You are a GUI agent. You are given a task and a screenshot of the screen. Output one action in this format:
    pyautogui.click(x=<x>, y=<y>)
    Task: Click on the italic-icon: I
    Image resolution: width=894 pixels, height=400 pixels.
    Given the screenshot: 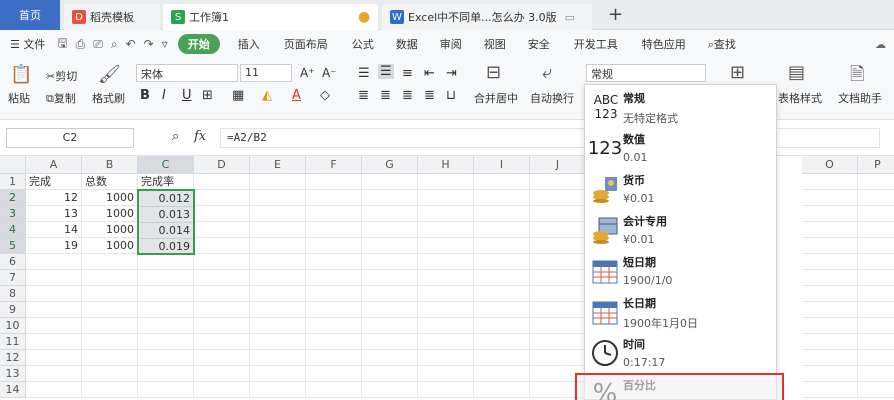 What is the action you would take?
    pyautogui.click(x=164, y=95)
    